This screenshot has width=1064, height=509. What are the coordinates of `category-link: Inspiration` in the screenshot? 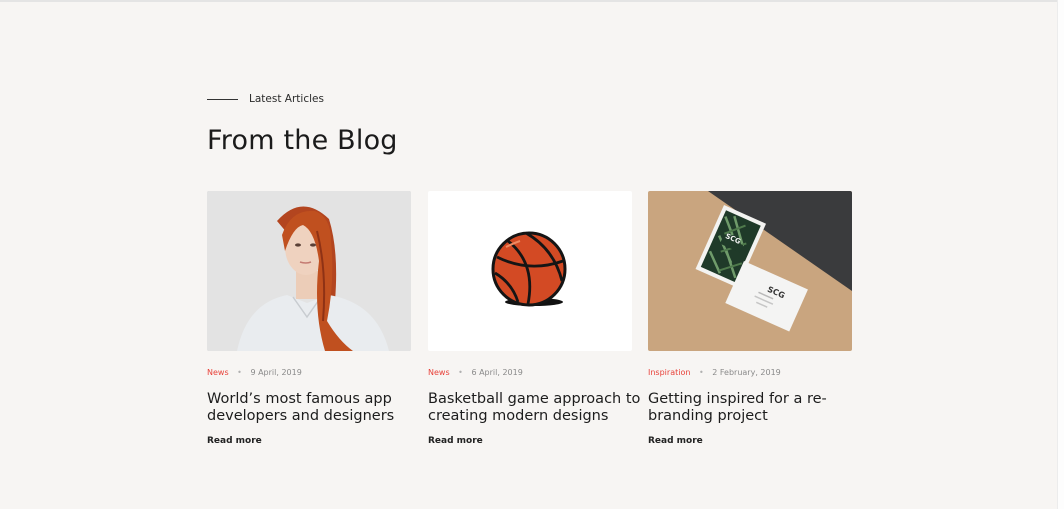 It's located at (669, 372).